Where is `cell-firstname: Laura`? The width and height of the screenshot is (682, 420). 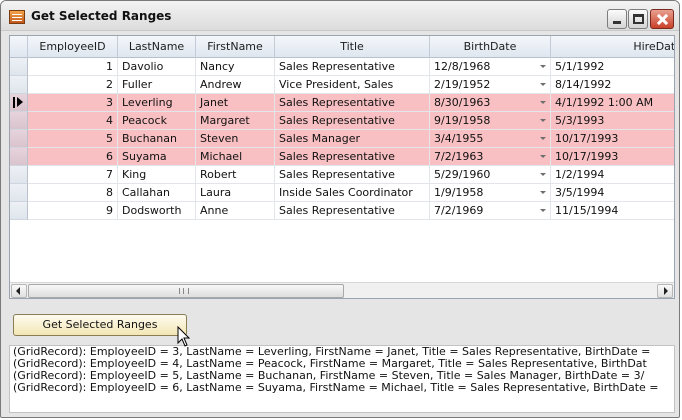
cell-firstname: Laura is located at coordinates (235, 193).